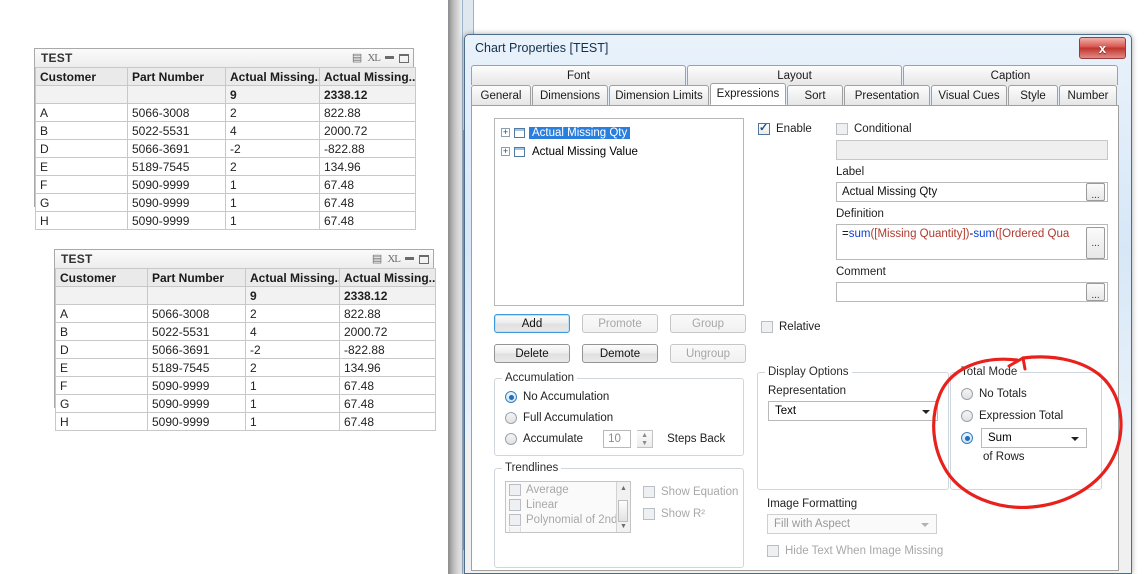 The image size is (1144, 574). I want to click on trendline-item-average: Average, so click(568, 489).